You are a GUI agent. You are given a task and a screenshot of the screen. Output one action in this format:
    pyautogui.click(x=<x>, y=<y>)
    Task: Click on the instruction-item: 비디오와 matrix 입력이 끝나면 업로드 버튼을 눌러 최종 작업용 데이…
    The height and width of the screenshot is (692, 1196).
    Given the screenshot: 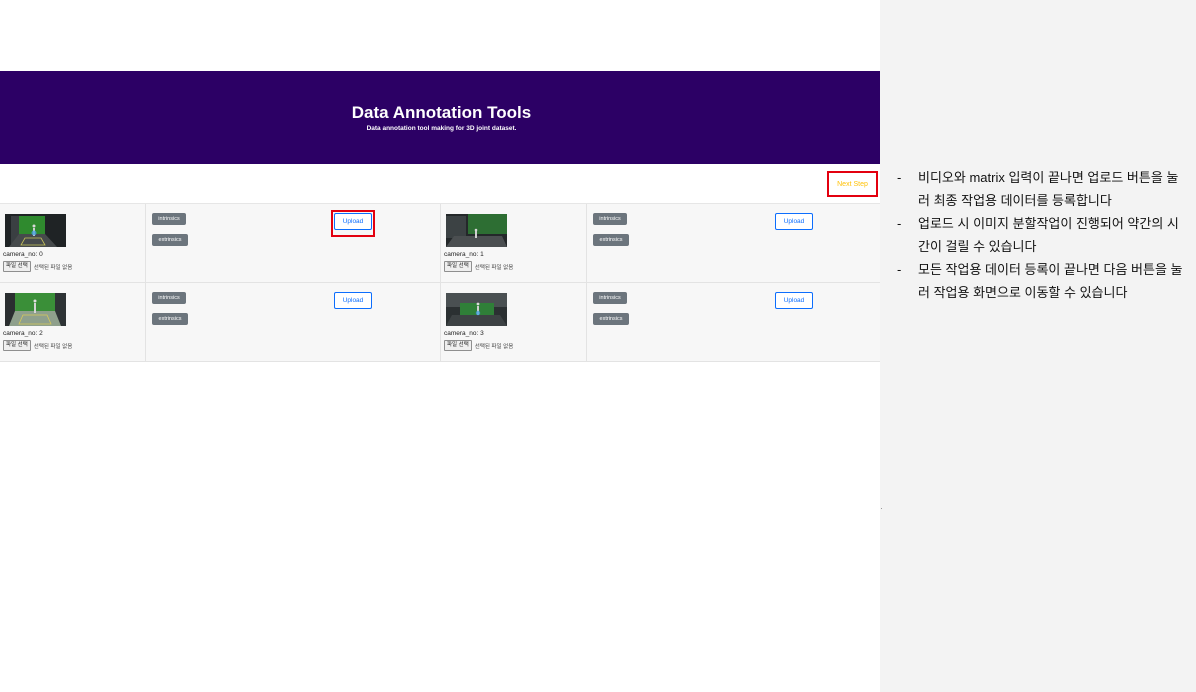 What is the action you would take?
    pyautogui.click(x=1040, y=189)
    